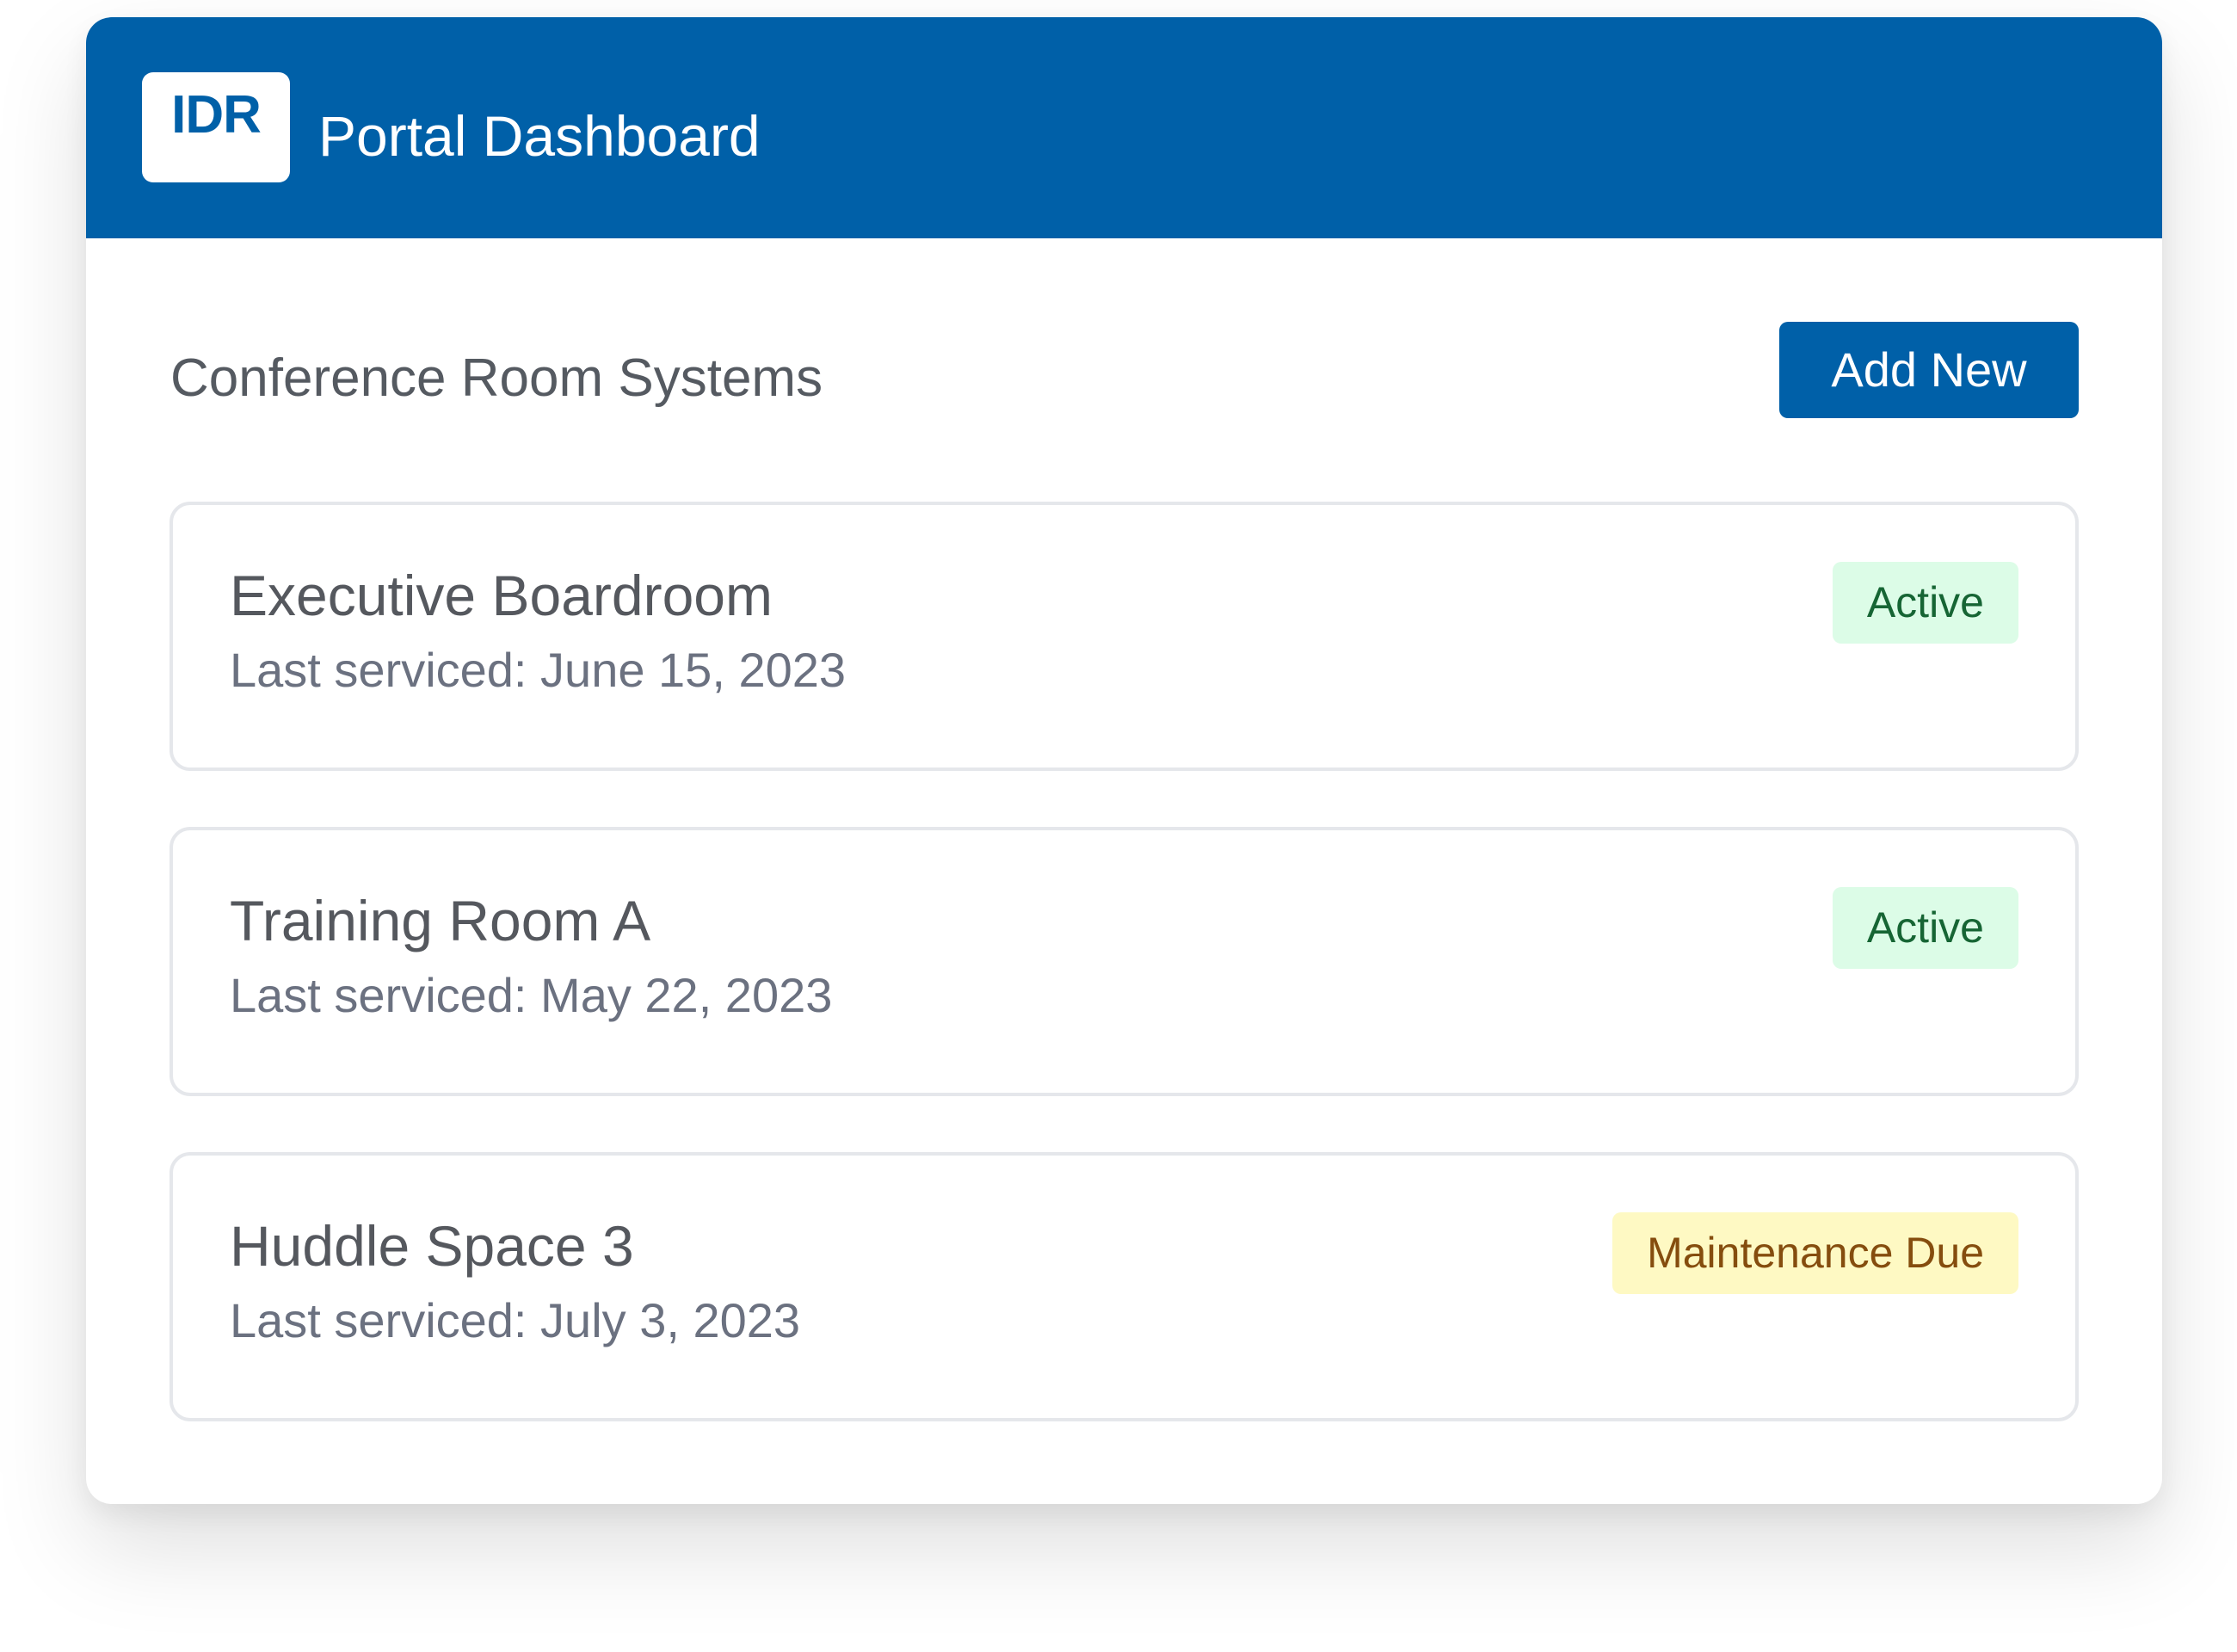 Image resolution: width=2237 pixels, height=1652 pixels. I want to click on room-name: Executive Boardroom, so click(501, 595).